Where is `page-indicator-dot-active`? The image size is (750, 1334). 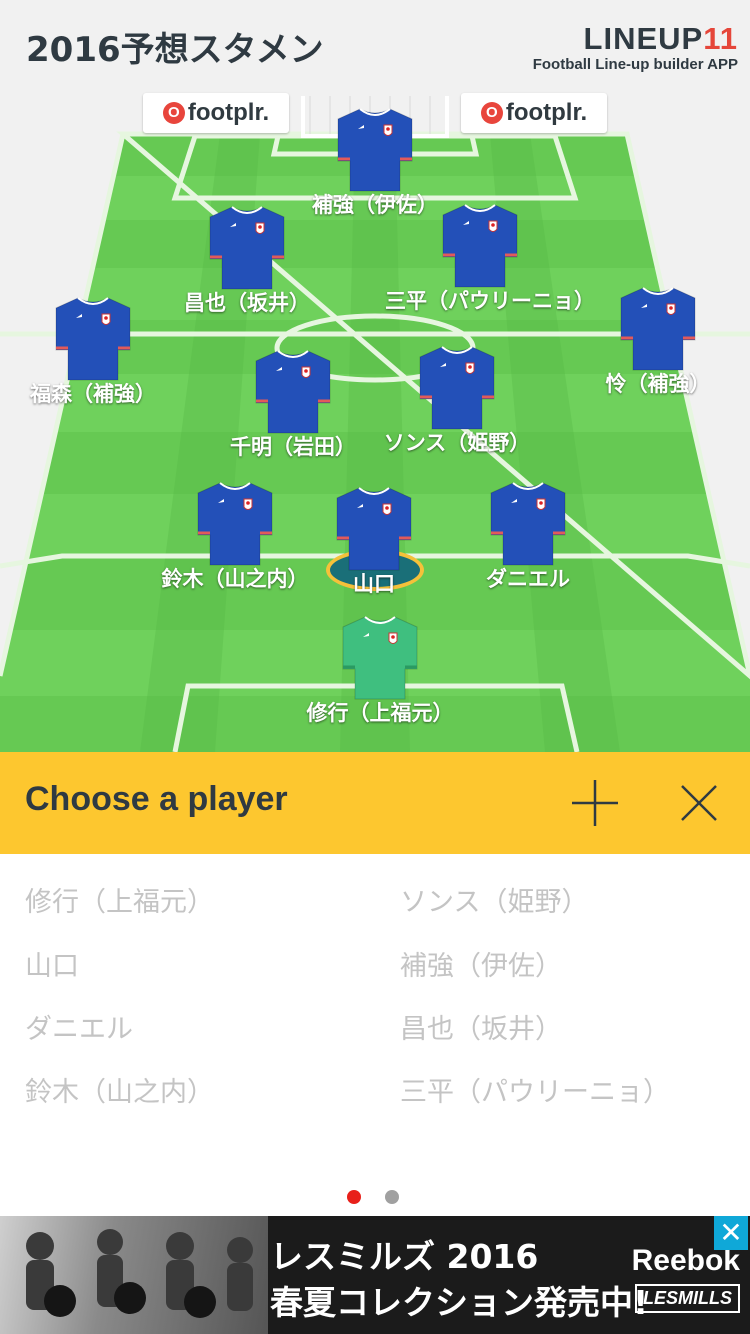 page-indicator-dot-active is located at coordinates (354, 1197).